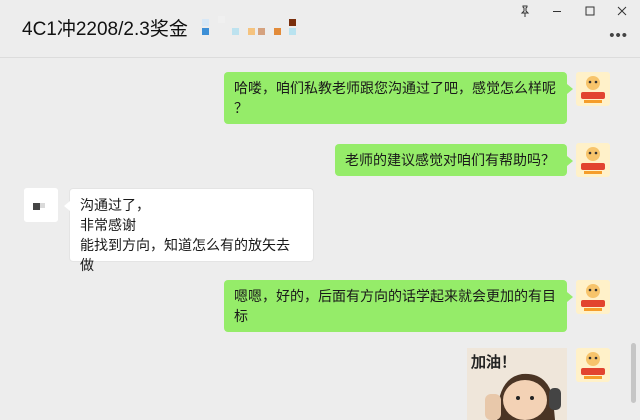 The width and height of the screenshot is (640, 420). What do you see at coordinates (108, 225) in the screenshot?
I see `message-text-line: 非常感谢` at bounding box center [108, 225].